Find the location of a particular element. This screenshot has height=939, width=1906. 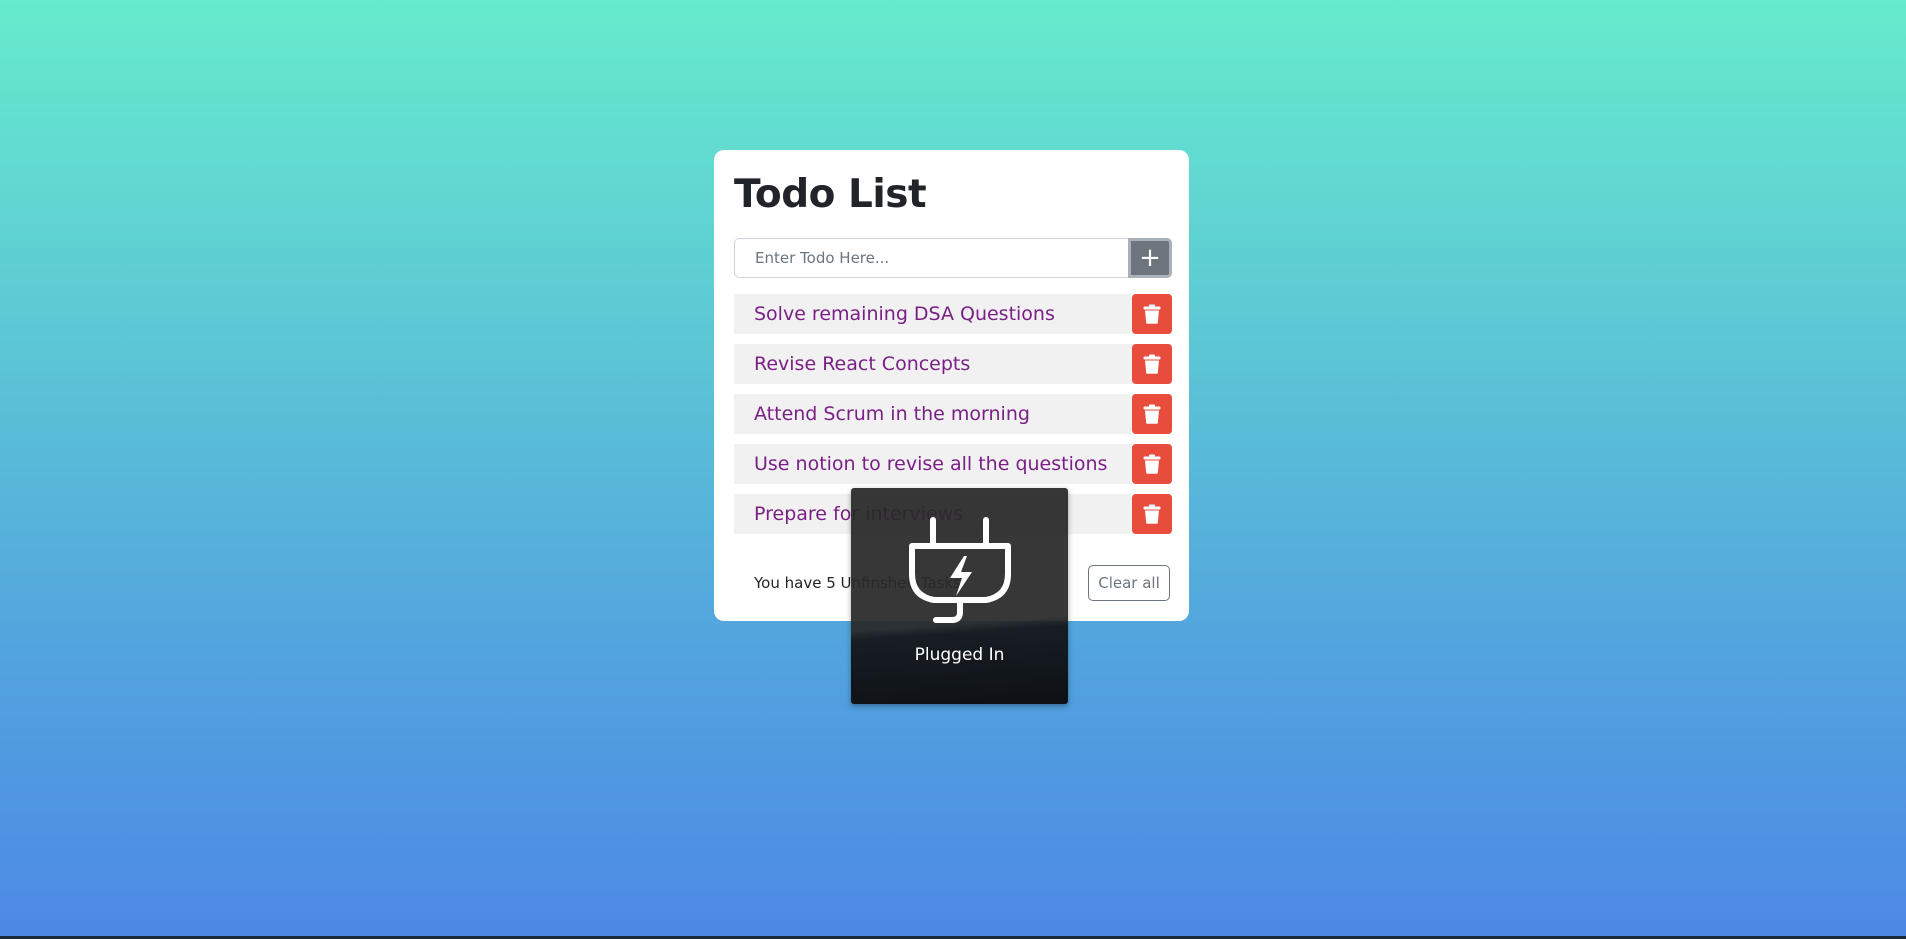

plug-charging-icon is located at coordinates (960, 570).